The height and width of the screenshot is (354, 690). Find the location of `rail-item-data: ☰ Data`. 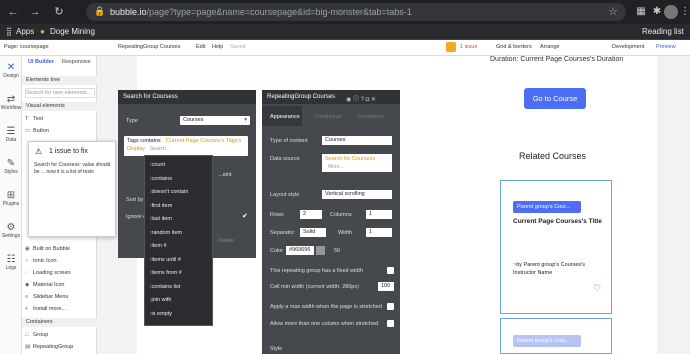

rail-item-data: ☰ Data is located at coordinates (11, 134).